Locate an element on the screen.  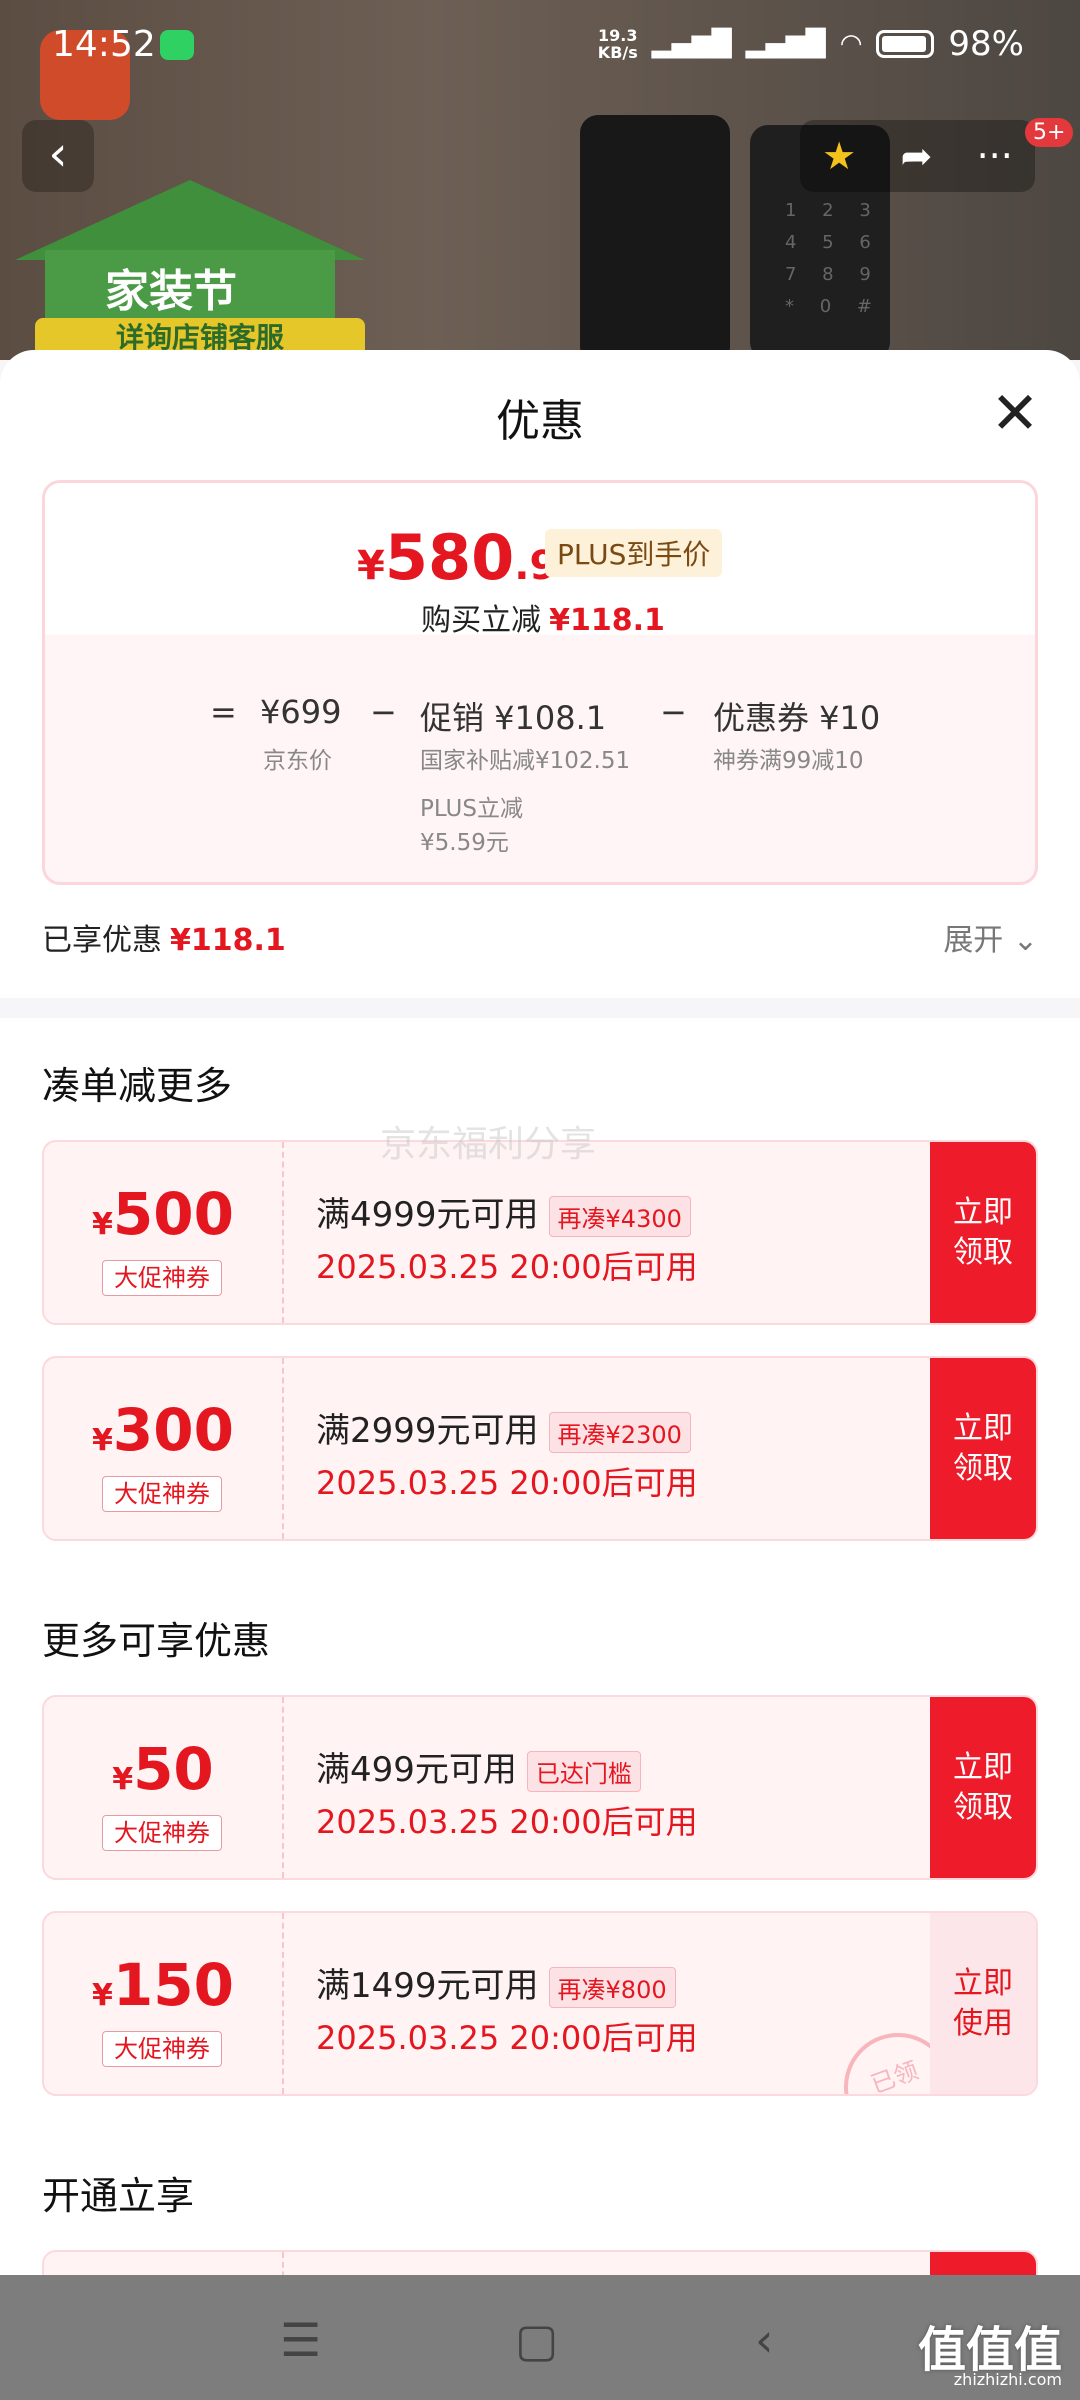
network-speed: 19.3 KB/s is located at coordinates (617, 44).